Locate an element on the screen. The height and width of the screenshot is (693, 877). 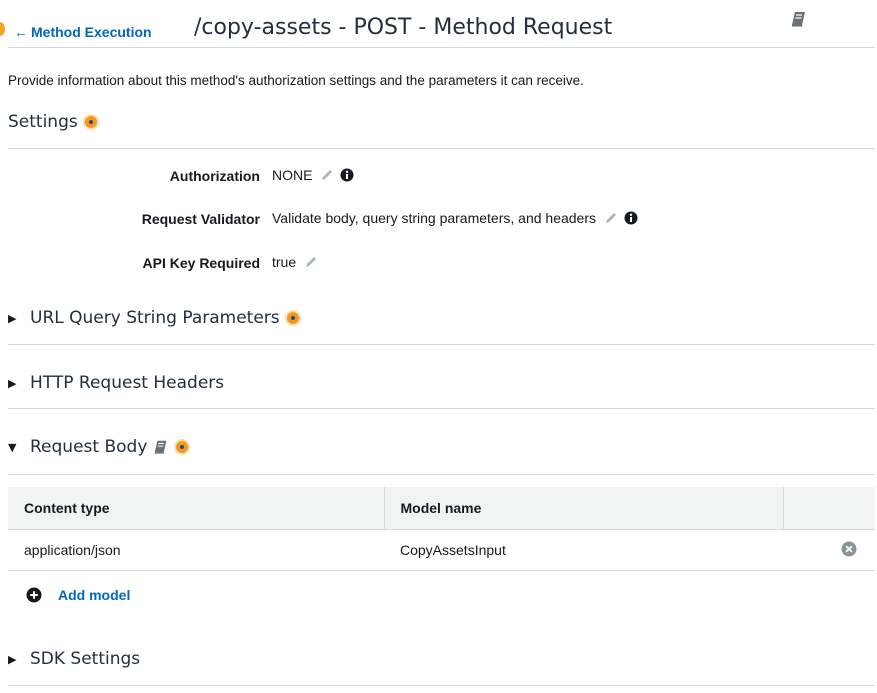
api-key-required-value-row: true is located at coordinates (295, 262).